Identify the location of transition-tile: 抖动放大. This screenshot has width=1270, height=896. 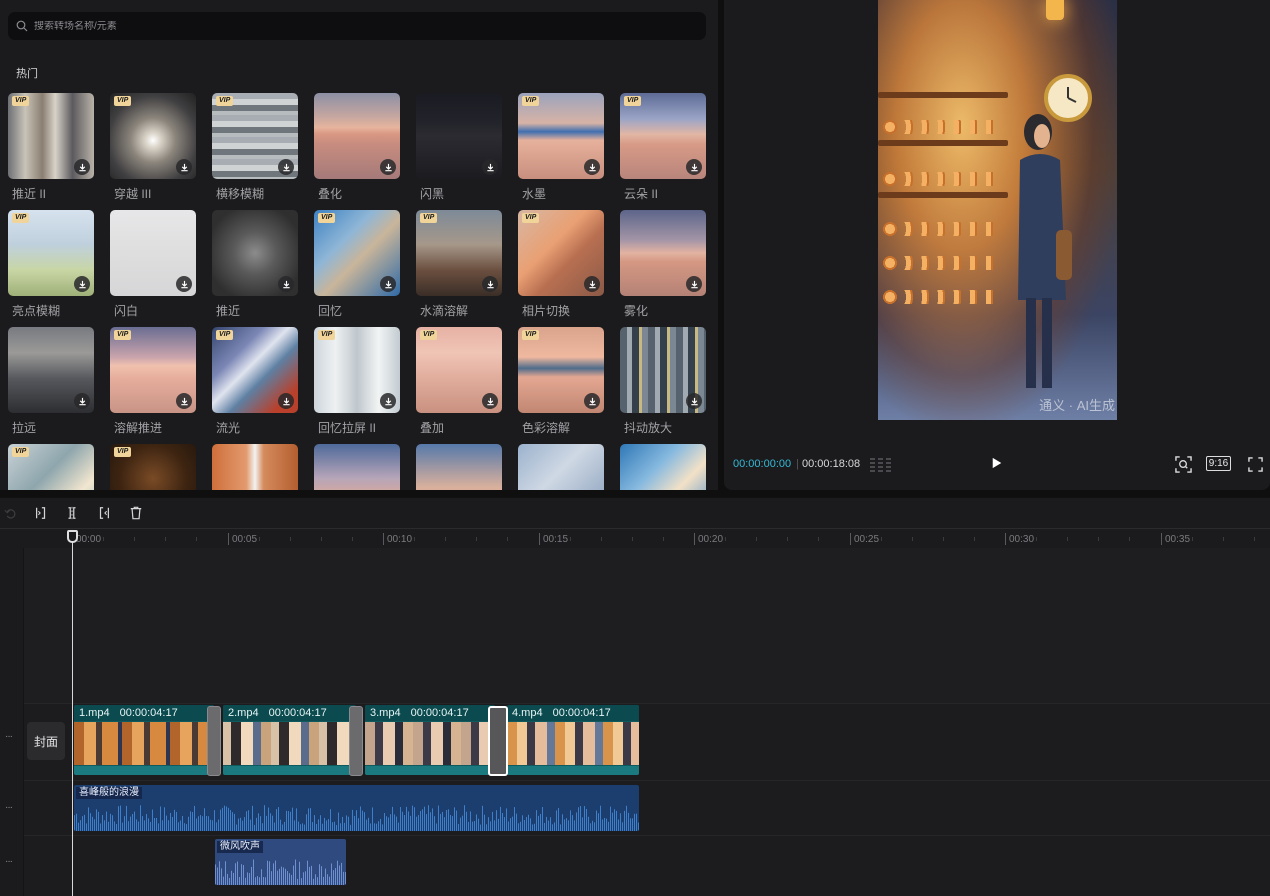
(663, 385).